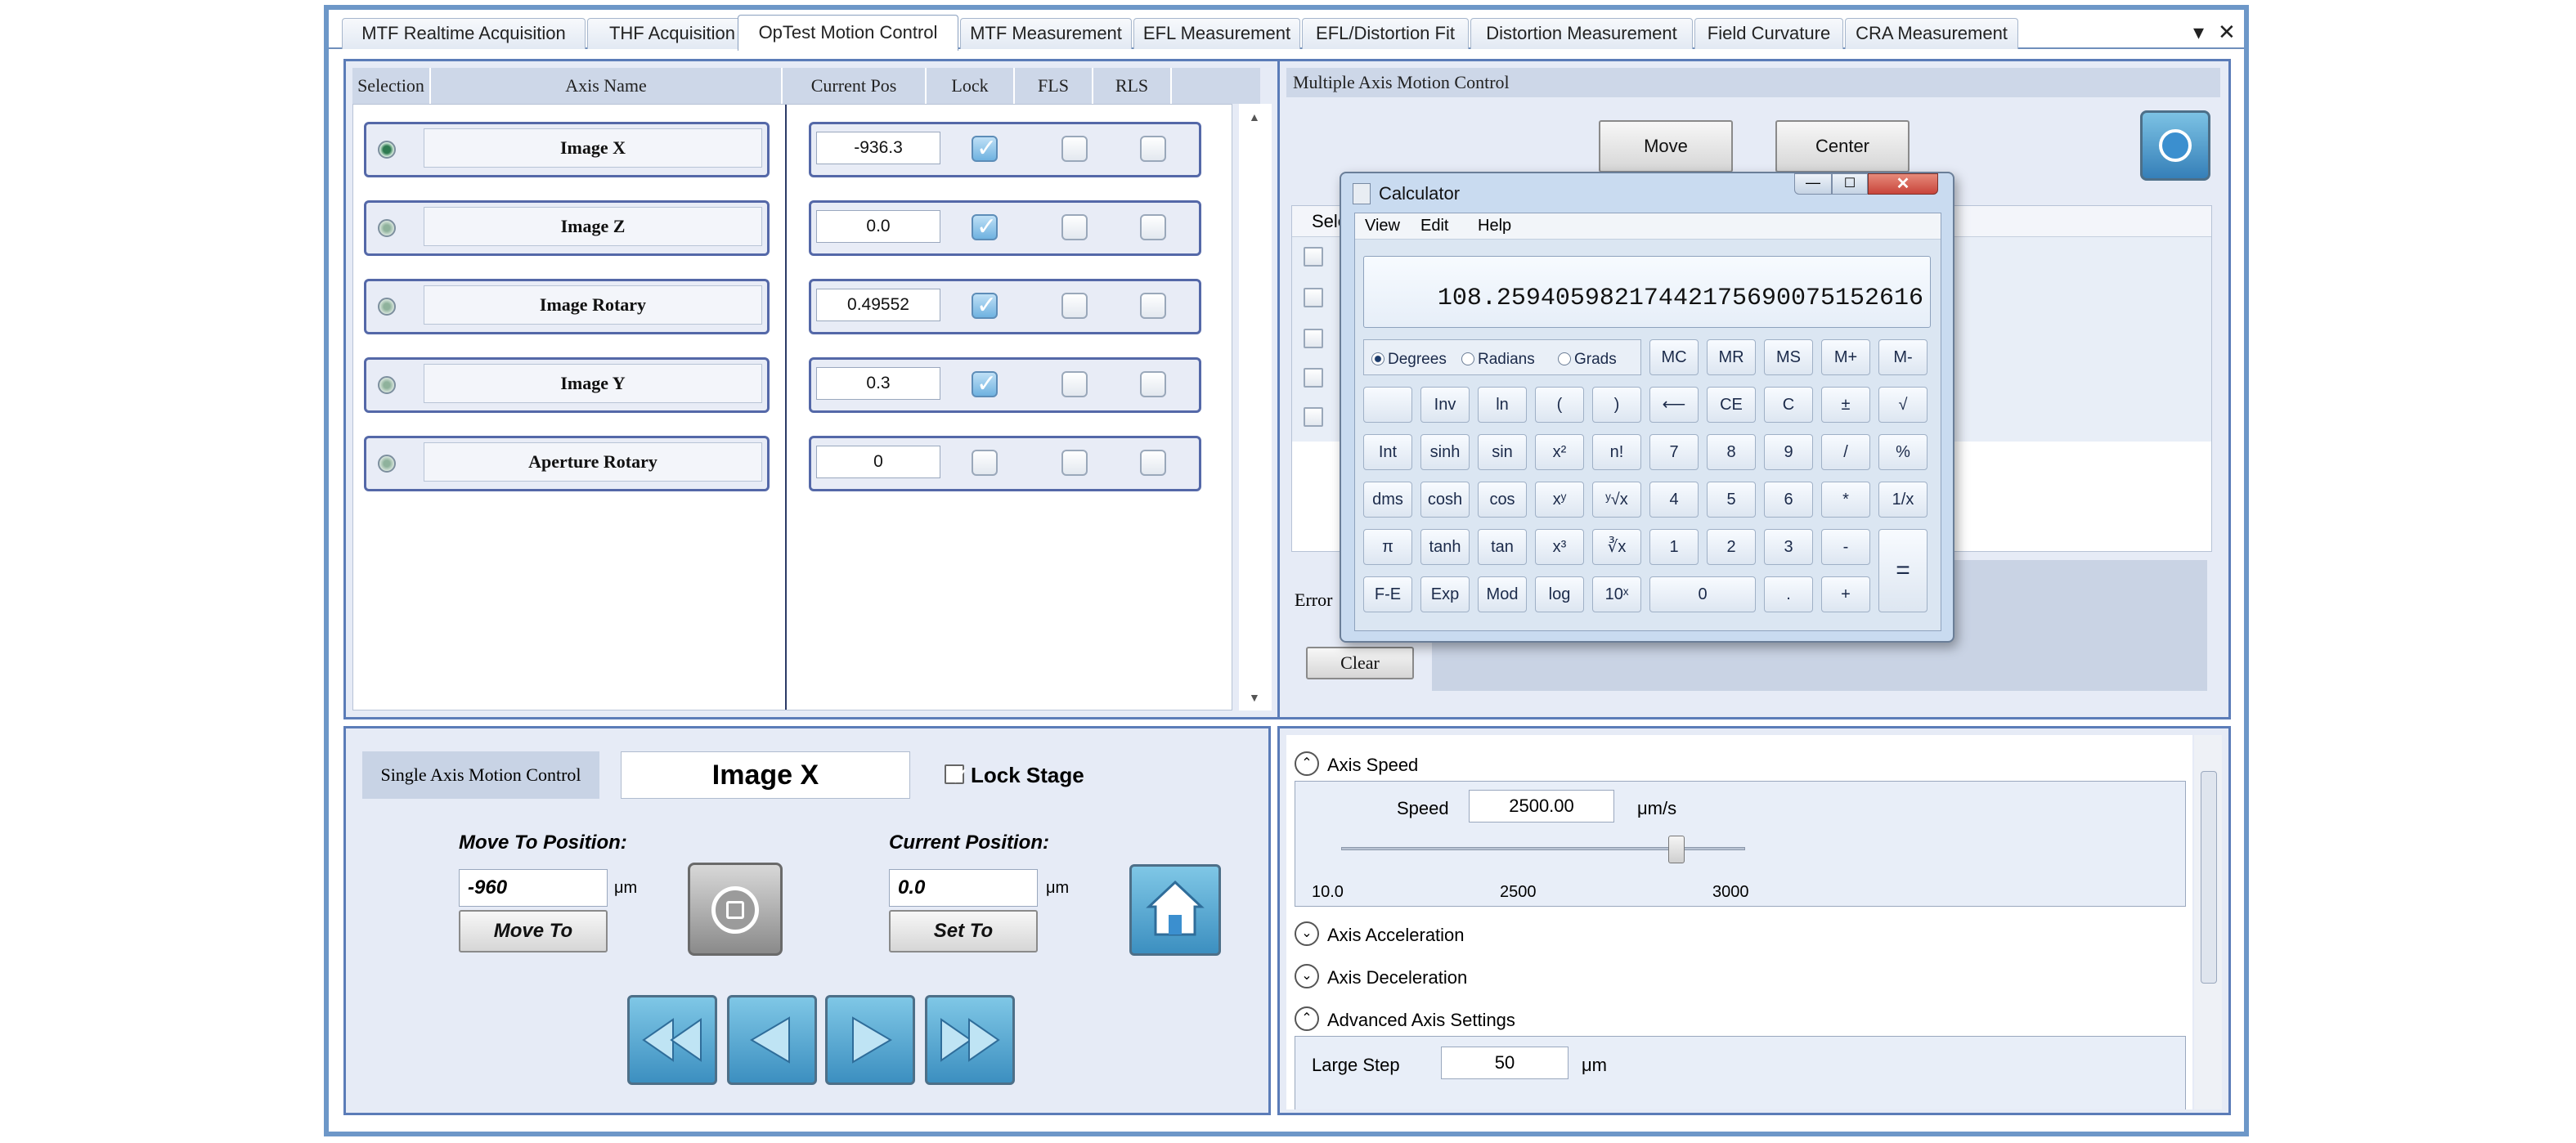 The width and height of the screenshot is (2576, 1143). Describe the element at coordinates (1788, 594) in the screenshot. I see `calc-key: .` at that location.